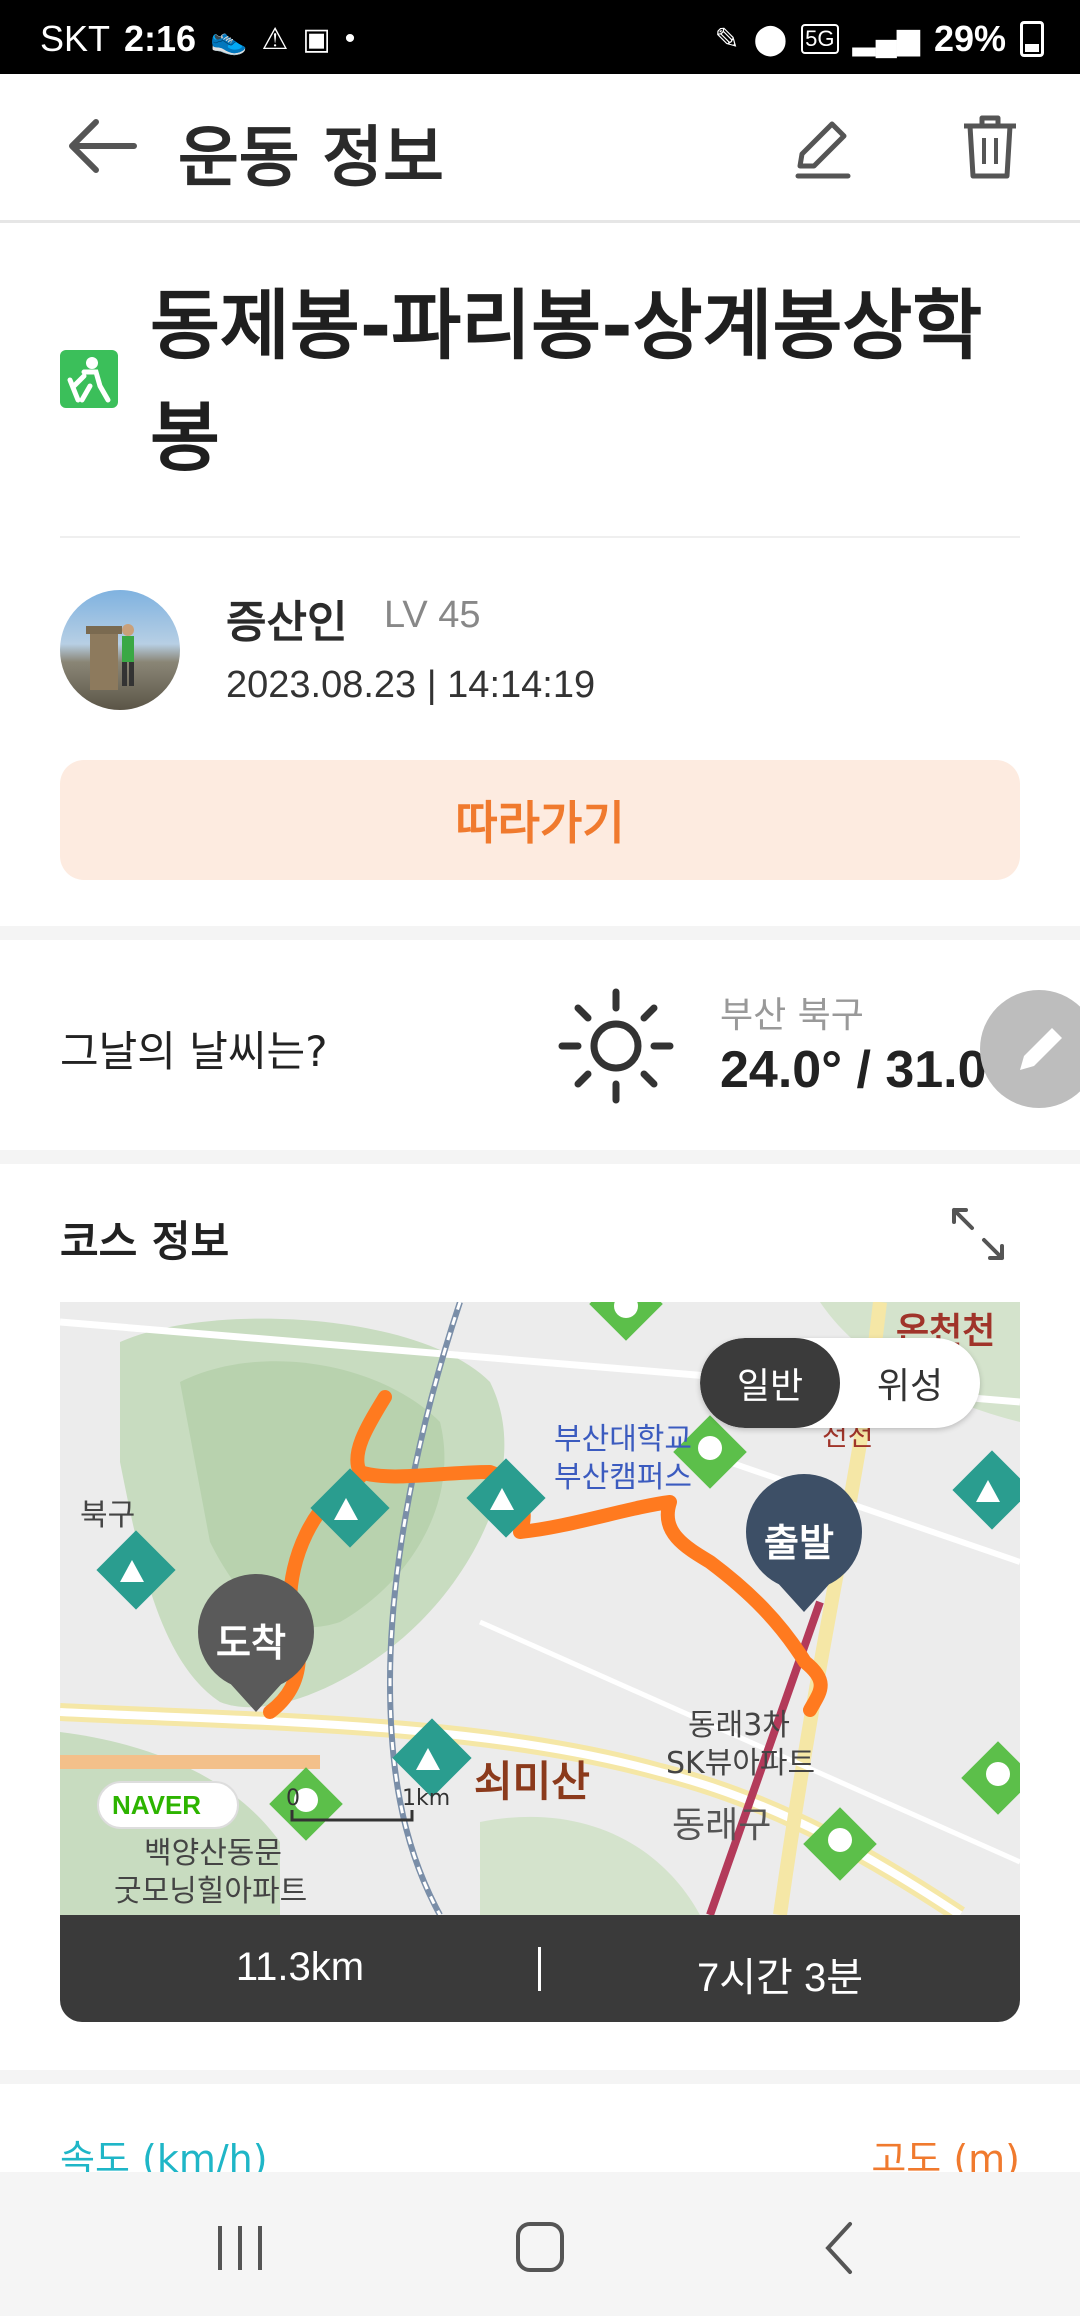 The image size is (1080, 2316). I want to click on map-type-toggle: 일반 위성, so click(840, 1383).